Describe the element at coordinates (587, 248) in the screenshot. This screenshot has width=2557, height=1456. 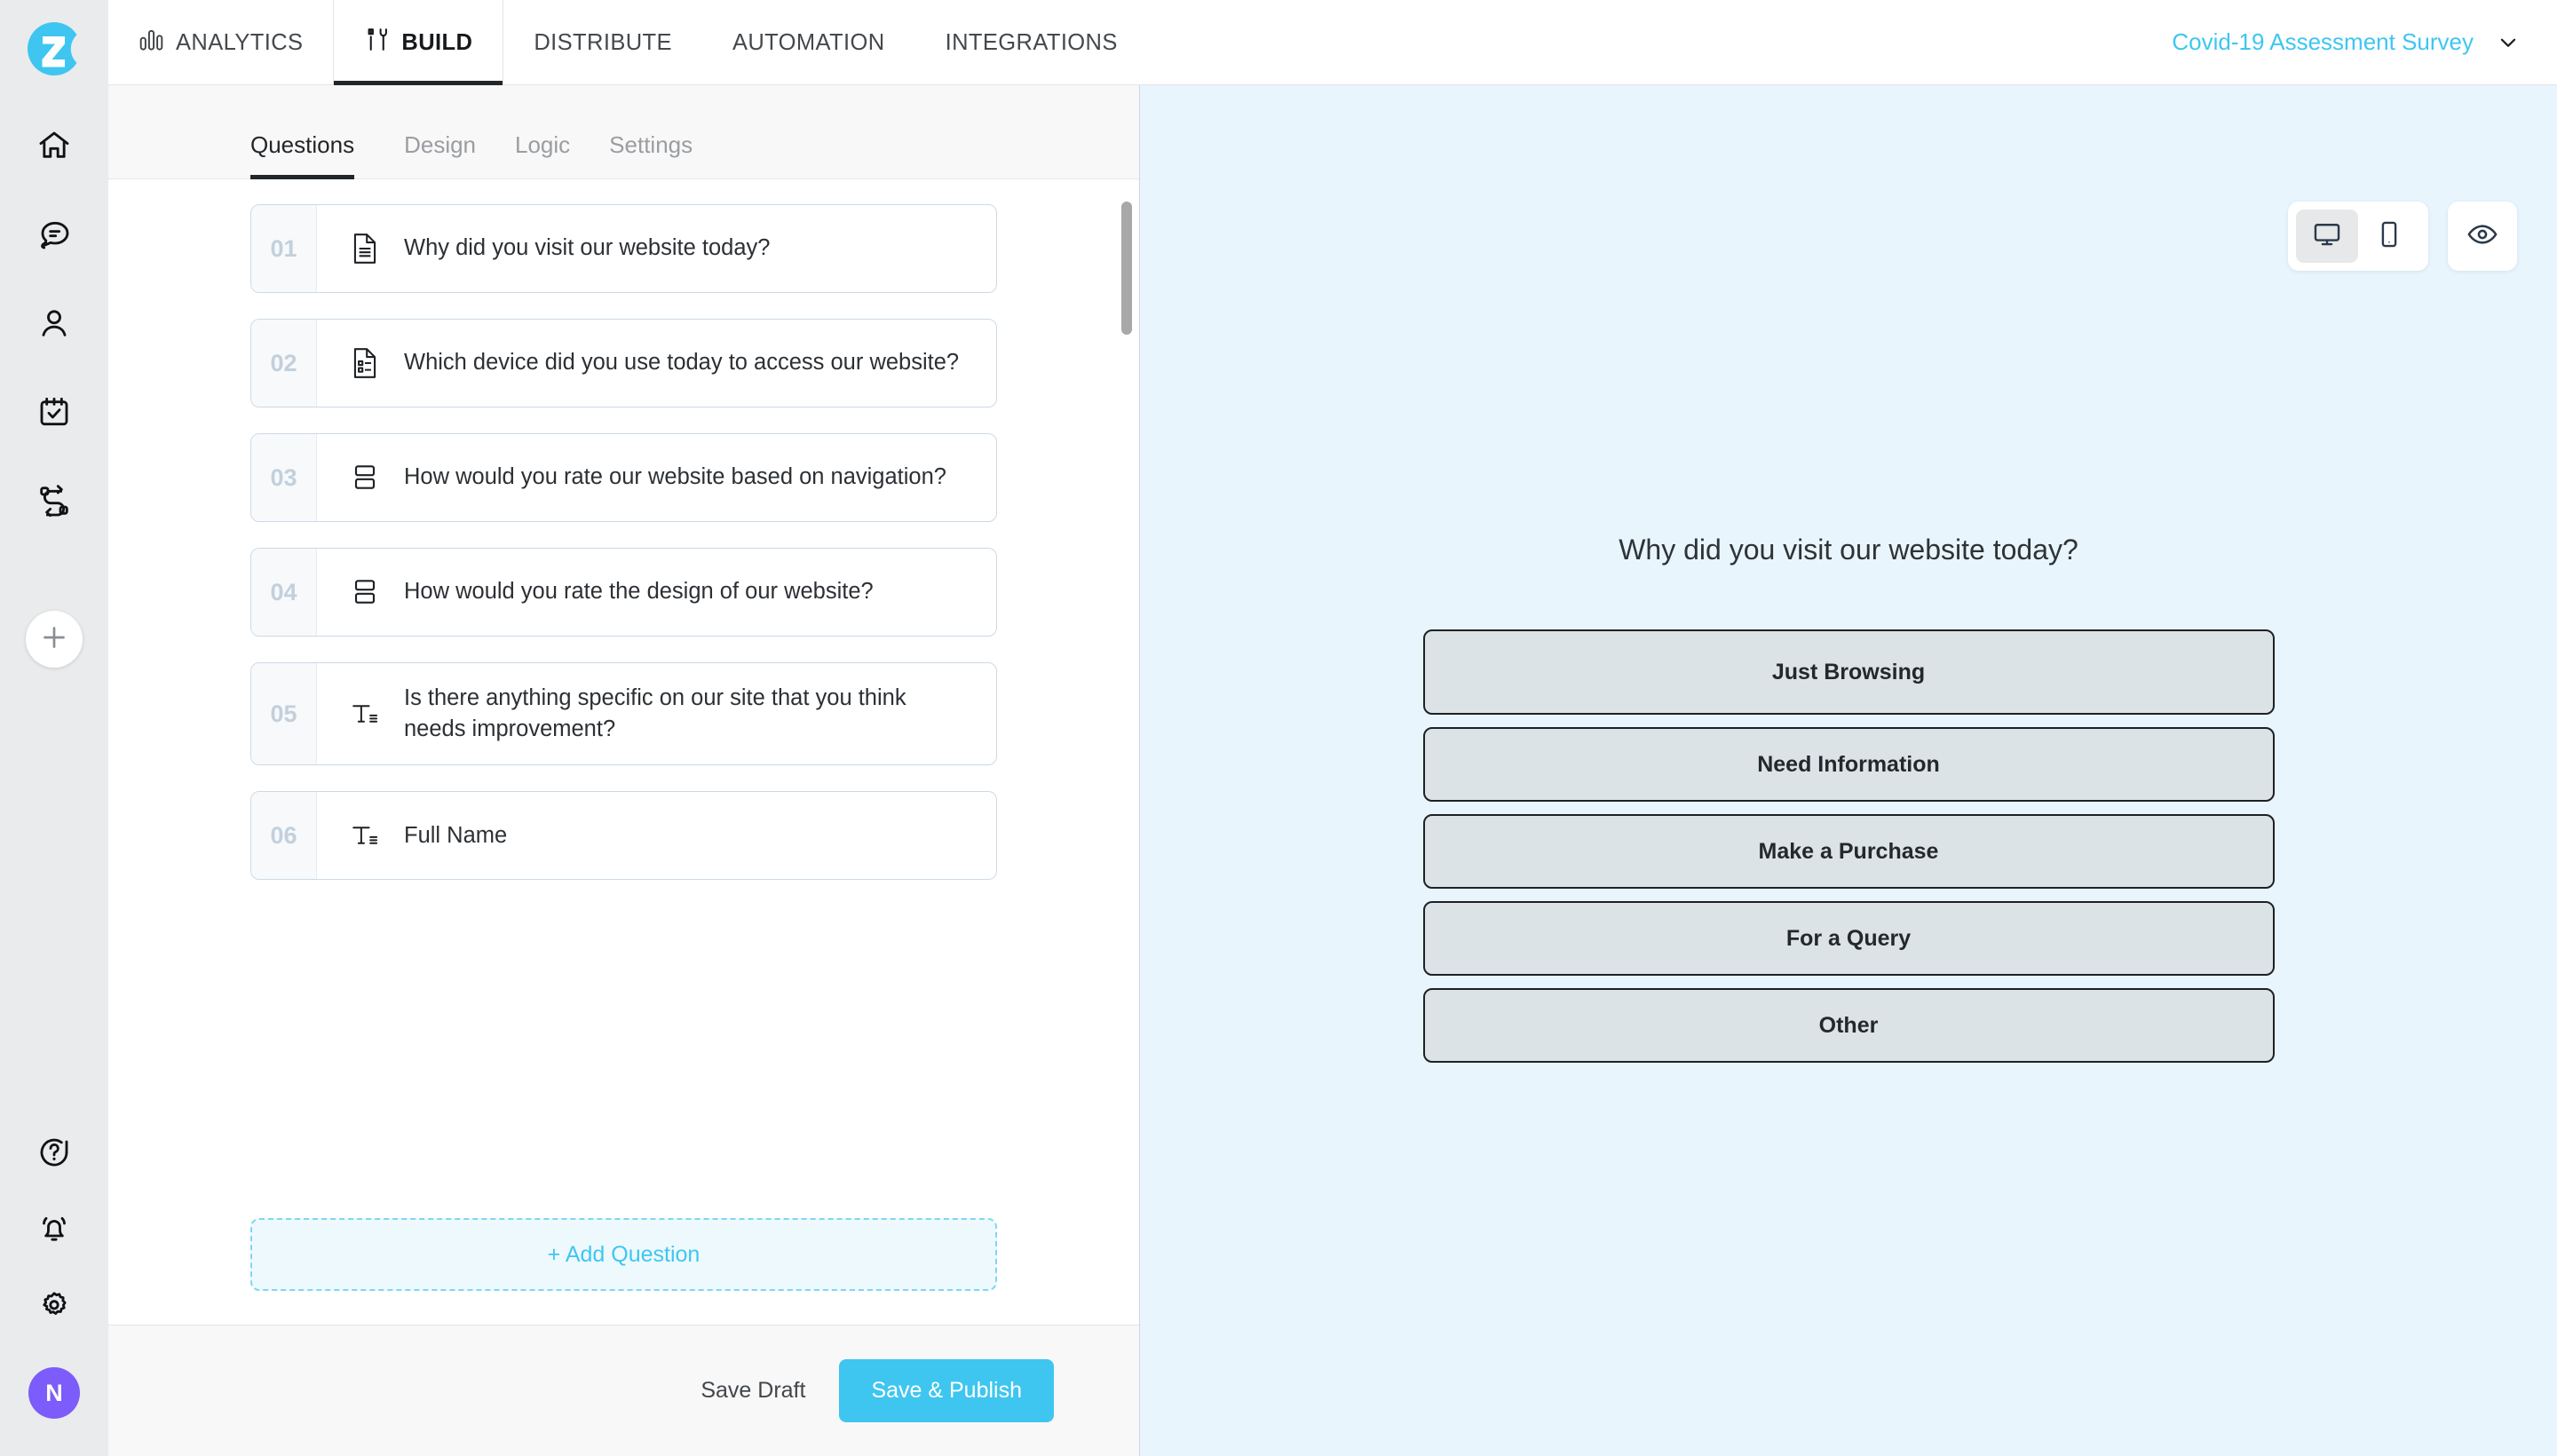
I see `question-text: Why did you visit our website today?` at that location.